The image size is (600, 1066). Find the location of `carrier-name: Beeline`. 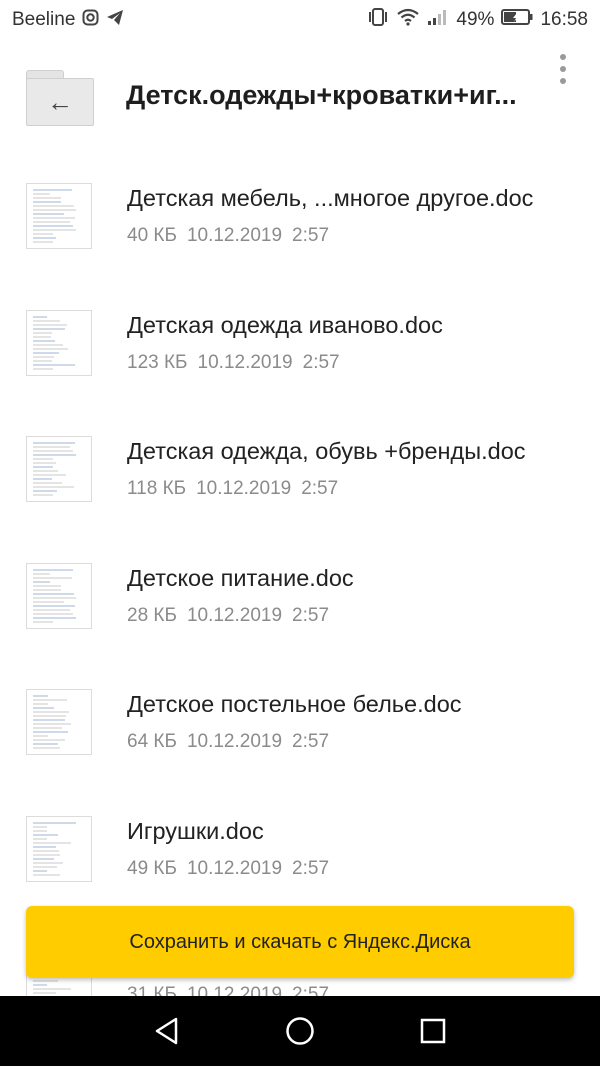

carrier-name: Beeline is located at coordinates (44, 19).